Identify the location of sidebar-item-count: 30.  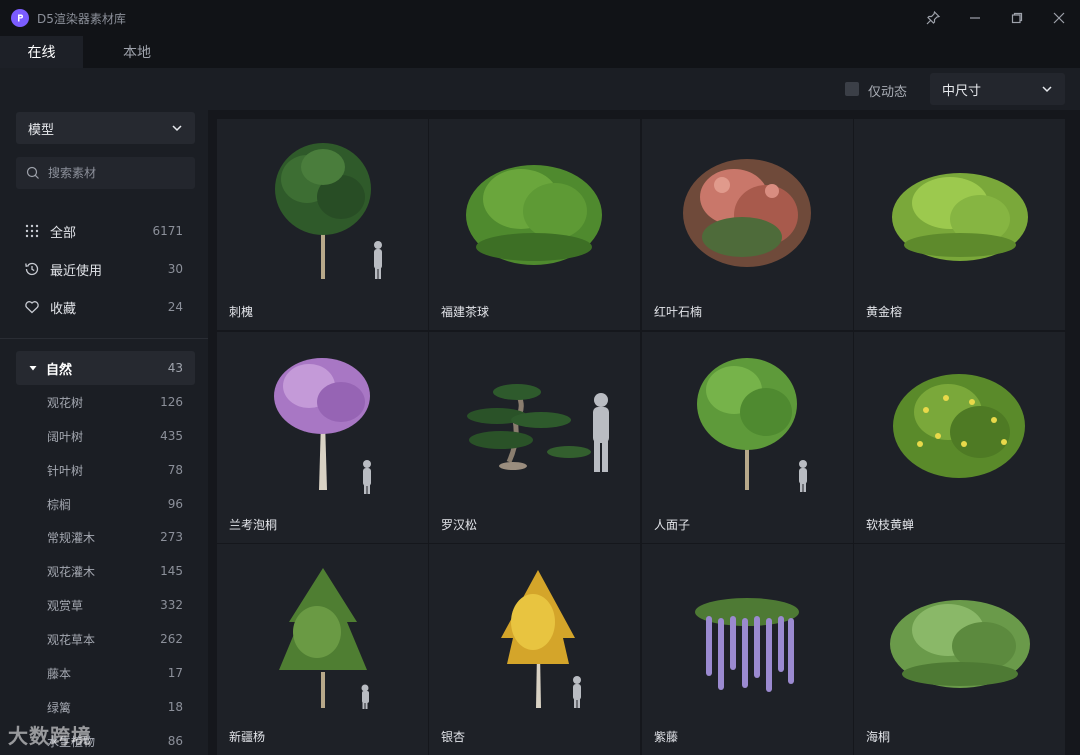
(175, 269).